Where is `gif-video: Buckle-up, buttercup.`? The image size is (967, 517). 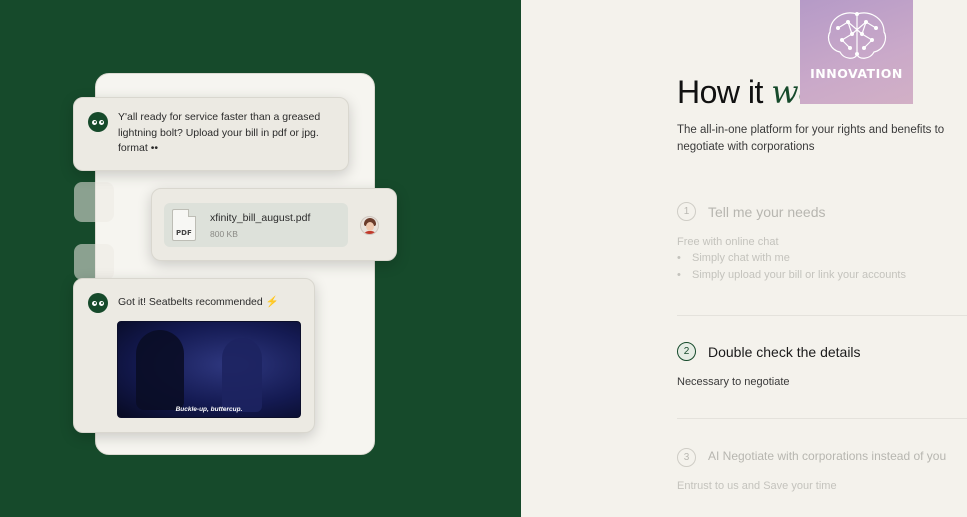
gif-video: Buckle-up, buttercup. is located at coordinates (209, 369).